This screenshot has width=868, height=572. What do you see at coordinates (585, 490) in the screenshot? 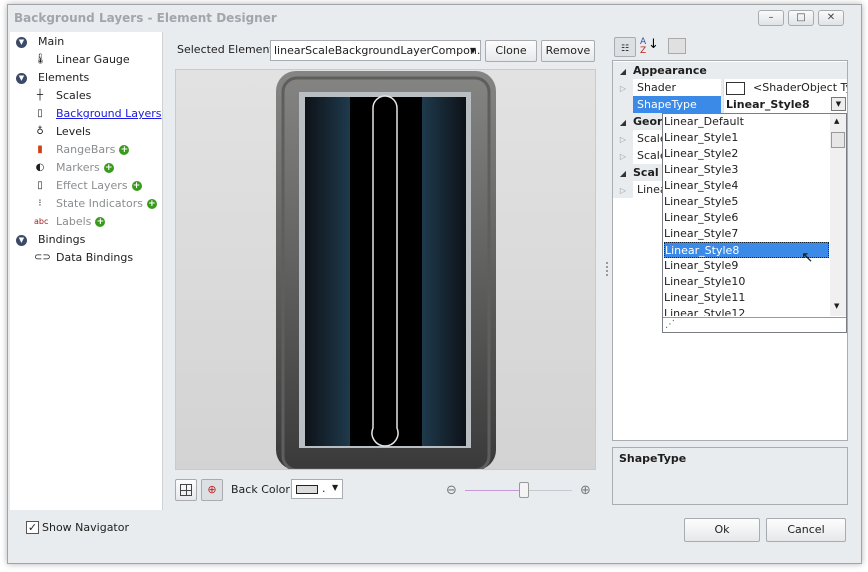
I see `zoom-in-icon: ⊕` at bounding box center [585, 490].